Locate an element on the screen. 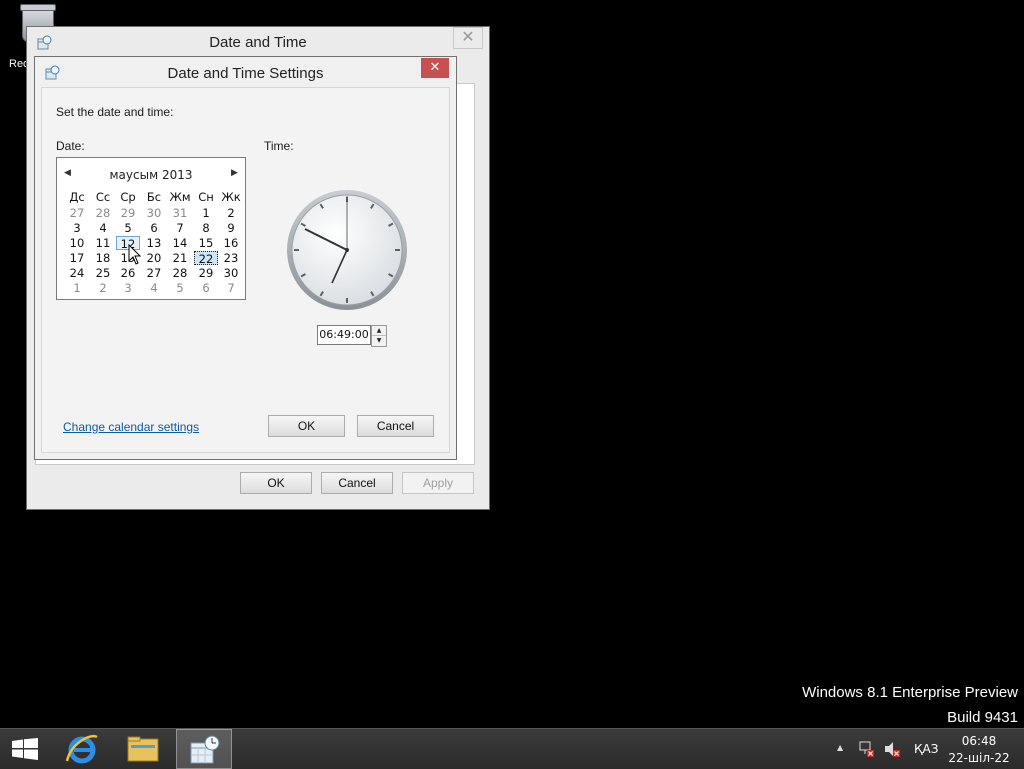 The height and width of the screenshot is (769, 1024). start-icon is located at coordinates (25, 749).